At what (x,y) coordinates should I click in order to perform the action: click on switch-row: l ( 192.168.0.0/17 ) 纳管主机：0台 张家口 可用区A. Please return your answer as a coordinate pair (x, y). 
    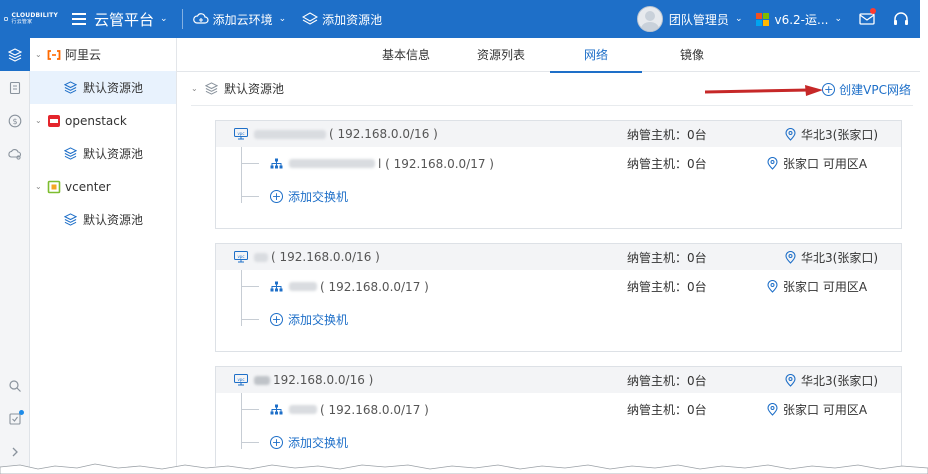
    Looking at the image, I should click on (558, 163).